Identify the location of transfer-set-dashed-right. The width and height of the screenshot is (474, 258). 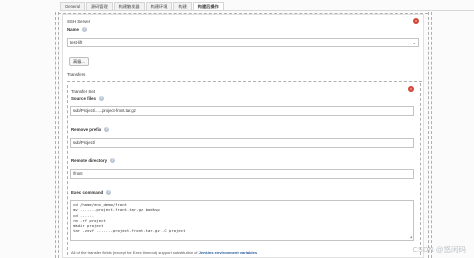
(420, 169).